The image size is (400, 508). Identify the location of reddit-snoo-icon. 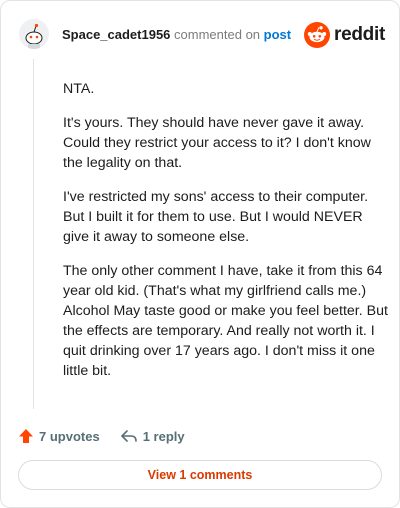
(317, 35).